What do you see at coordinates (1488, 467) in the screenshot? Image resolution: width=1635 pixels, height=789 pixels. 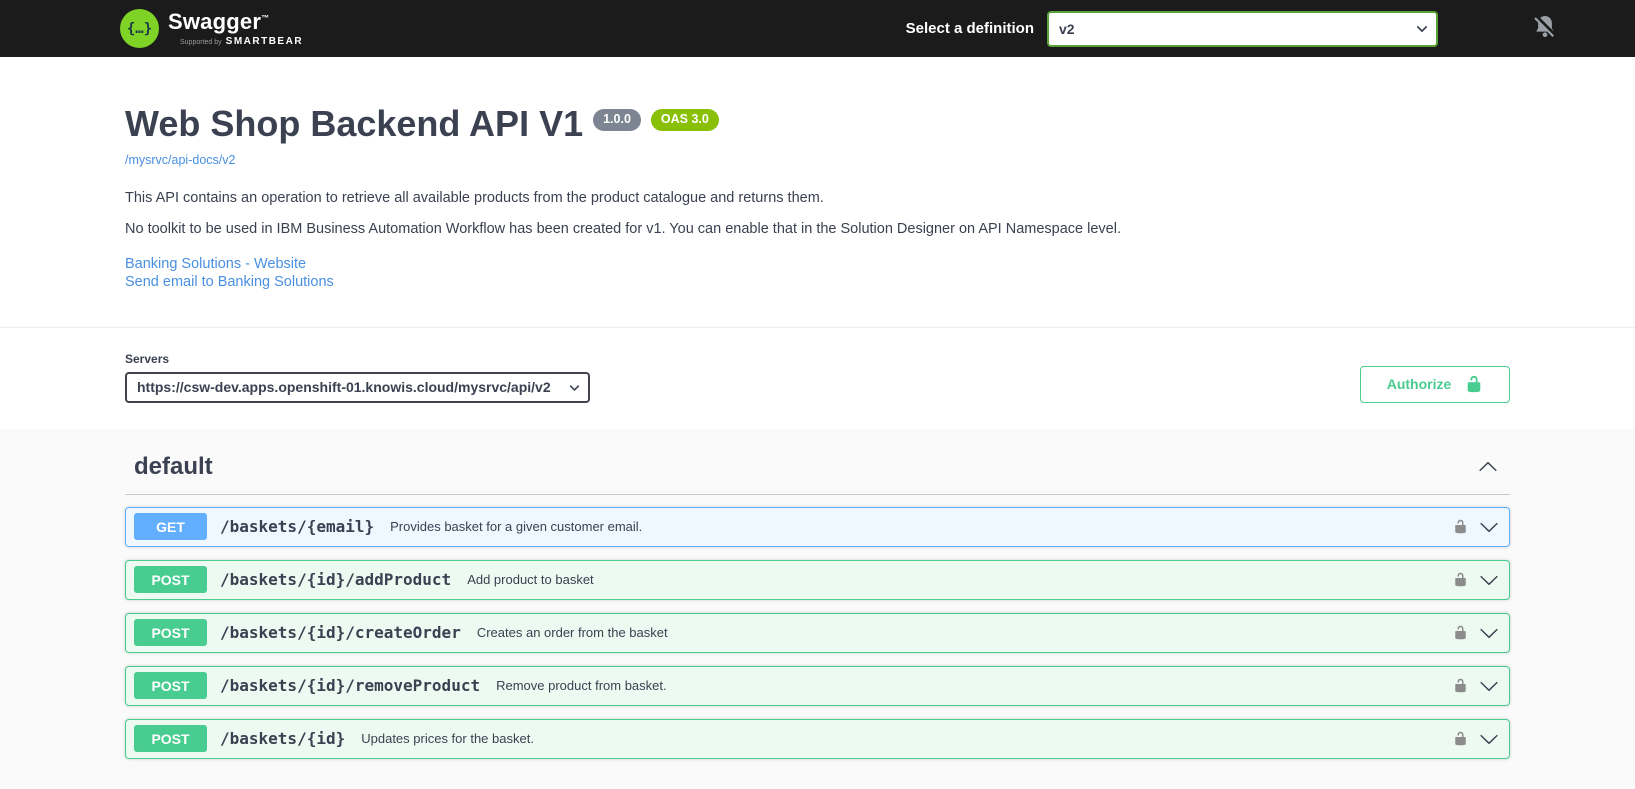 I see `chevron-up-icon` at bounding box center [1488, 467].